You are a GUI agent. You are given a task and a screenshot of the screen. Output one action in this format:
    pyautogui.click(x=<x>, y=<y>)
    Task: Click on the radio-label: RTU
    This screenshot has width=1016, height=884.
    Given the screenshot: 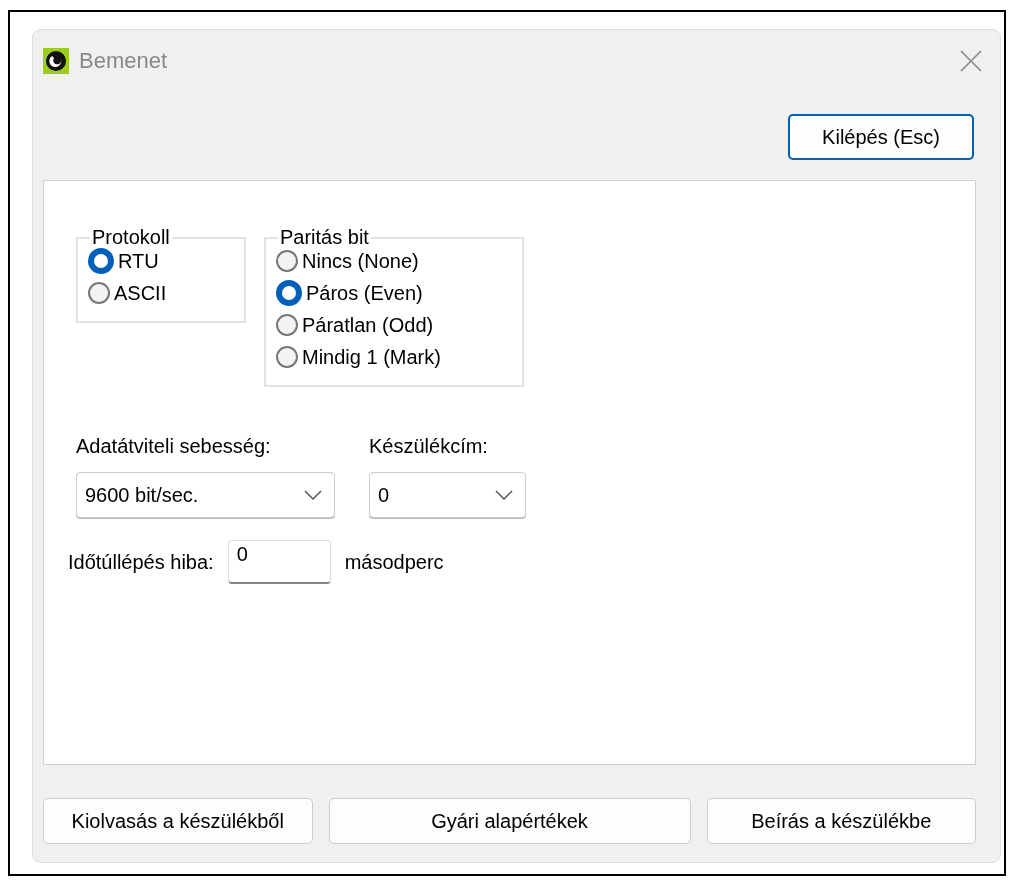 What is the action you would take?
    pyautogui.click(x=138, y=261)
    